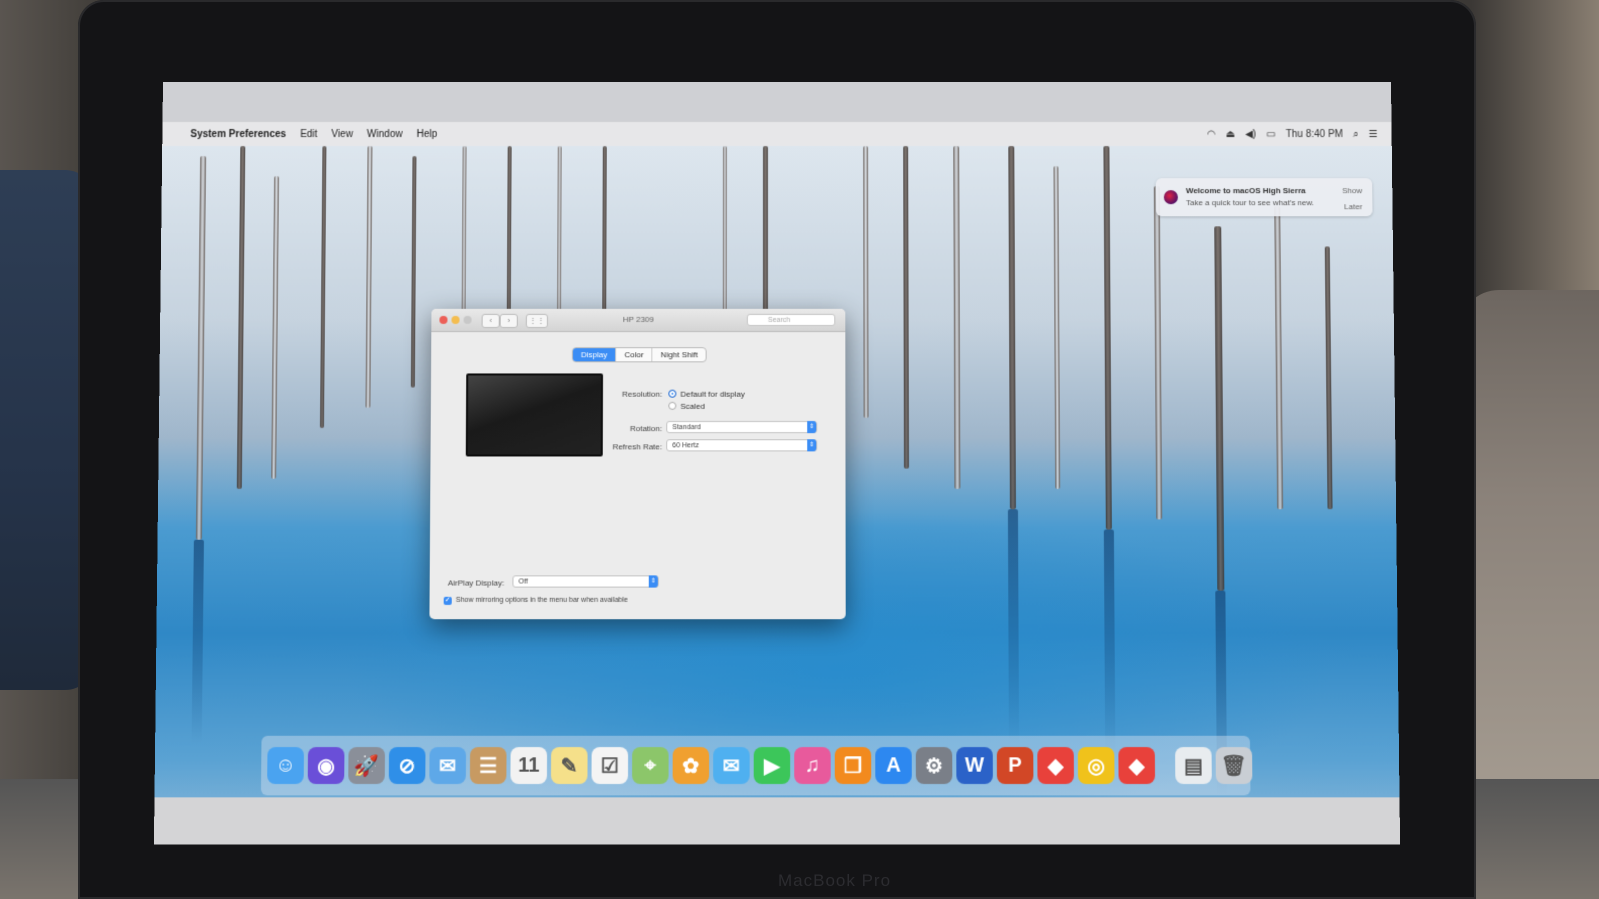  What do you see at coordinates (893, 766) in the screenshot?
I see `app-store-icon: A` at bounding box center [893, 766].